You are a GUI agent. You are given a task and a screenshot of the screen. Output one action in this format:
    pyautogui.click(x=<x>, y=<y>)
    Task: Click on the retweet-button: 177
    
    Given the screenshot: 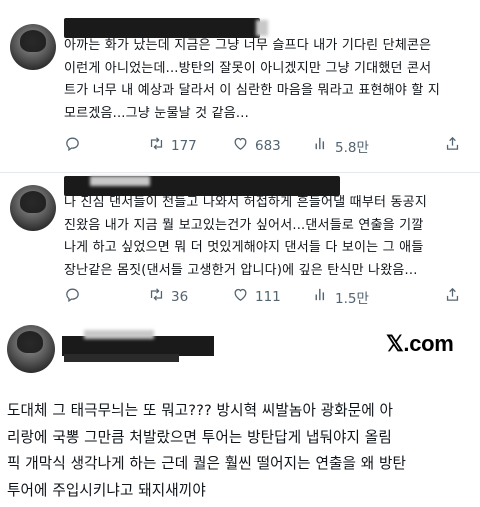 What is the action you would take?
    pyautogui.click(x=172, y=145)
    